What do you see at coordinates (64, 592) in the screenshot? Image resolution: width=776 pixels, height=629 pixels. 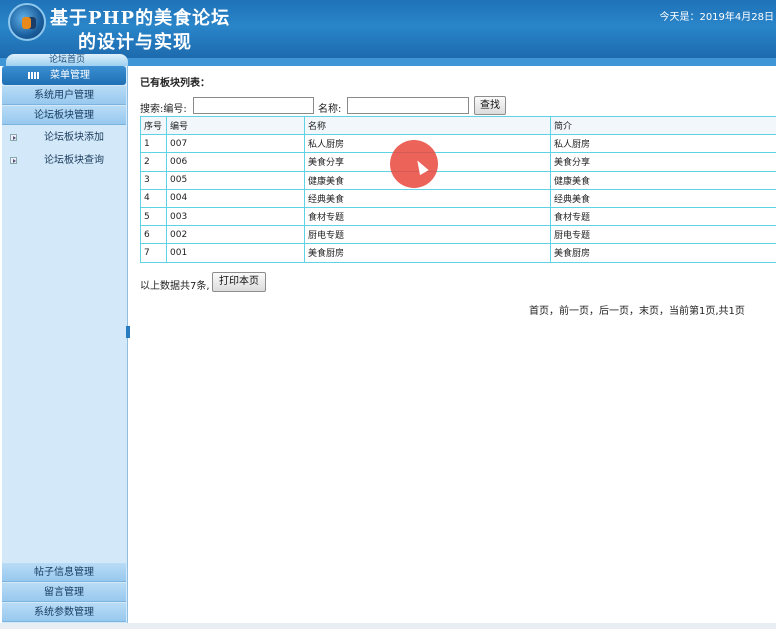 I see `sidebar-item-message-management: 留言管理` at bounding box center [64, 592].